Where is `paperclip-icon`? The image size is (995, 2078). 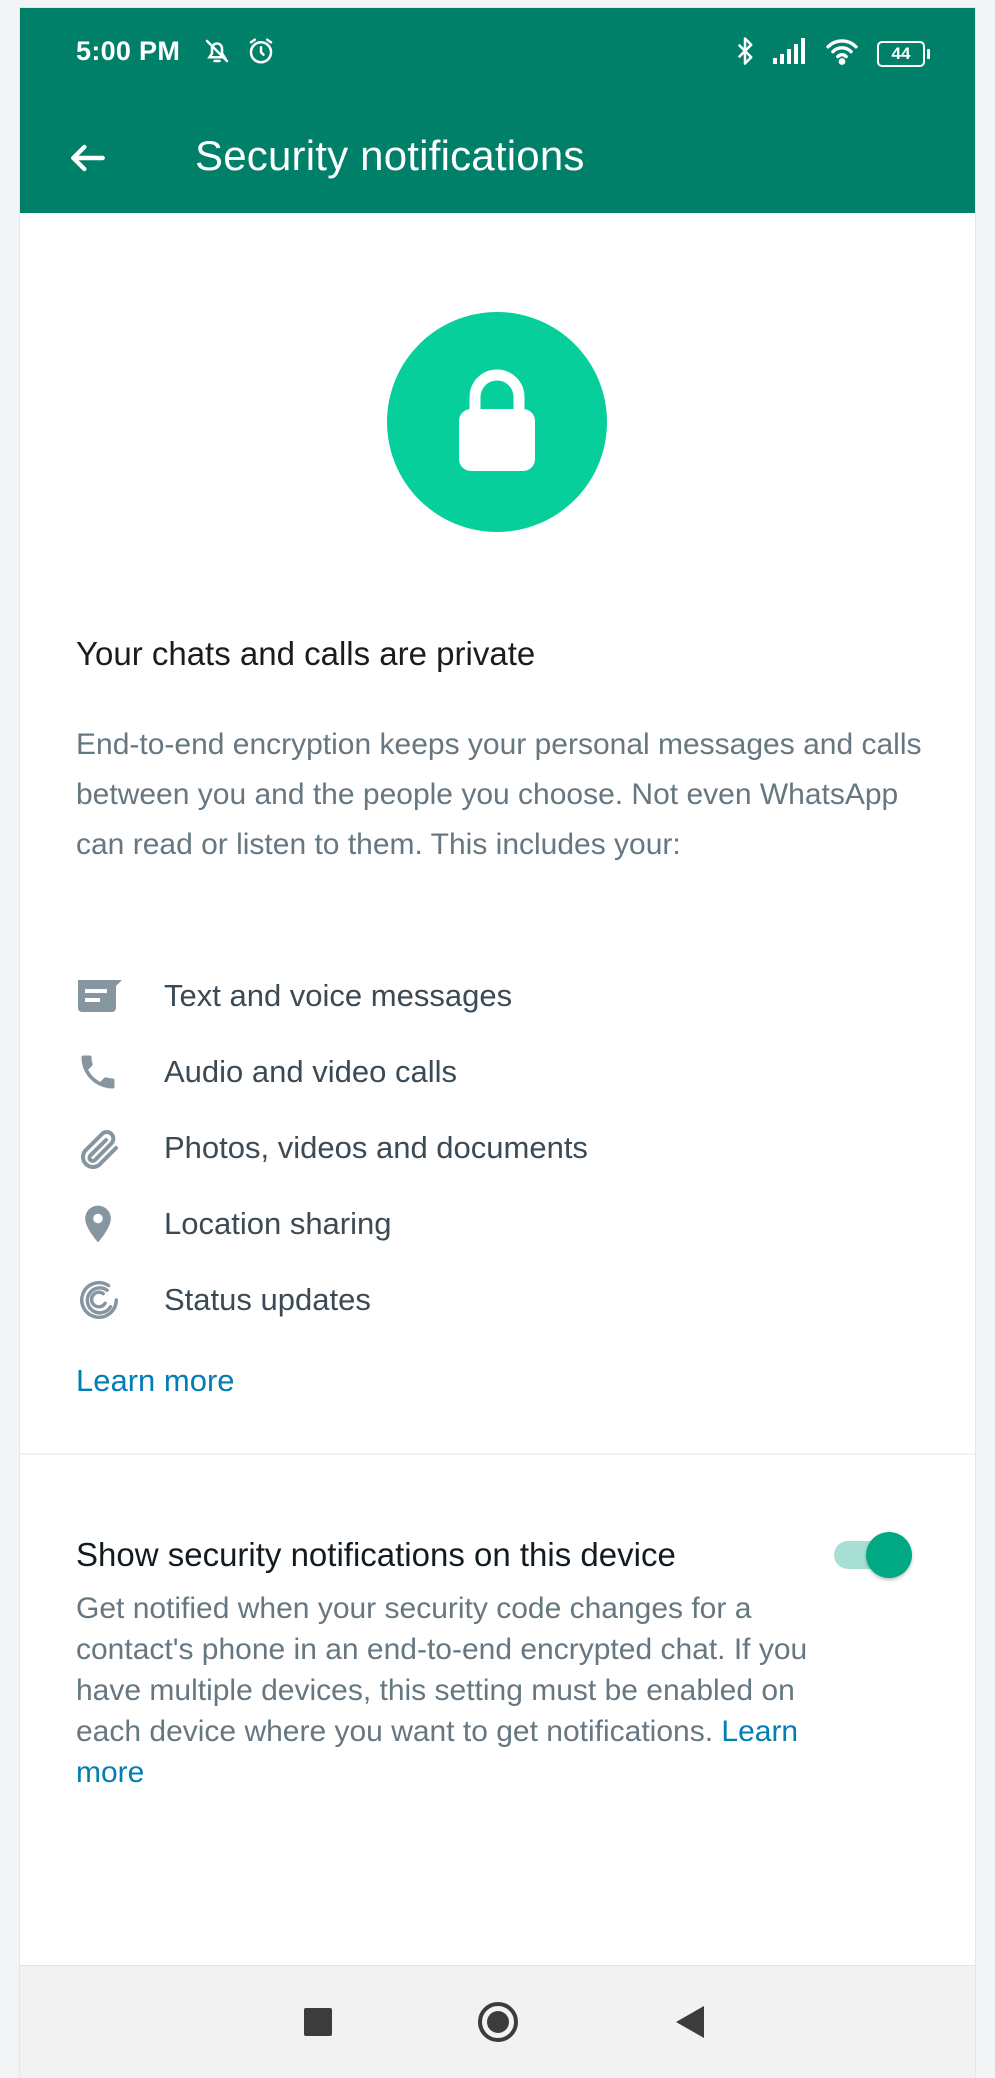
paperclip-icon is located at coordinates (120, 1148).